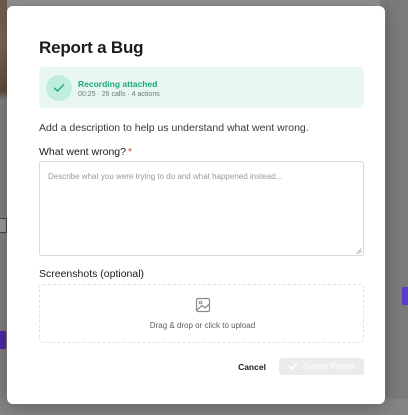 This screenshot has width=408, height=415. Describe the element at coordinates (92, 274) in the screenshot. I see `screenshots-label: Screenshots (optional)` at that location.